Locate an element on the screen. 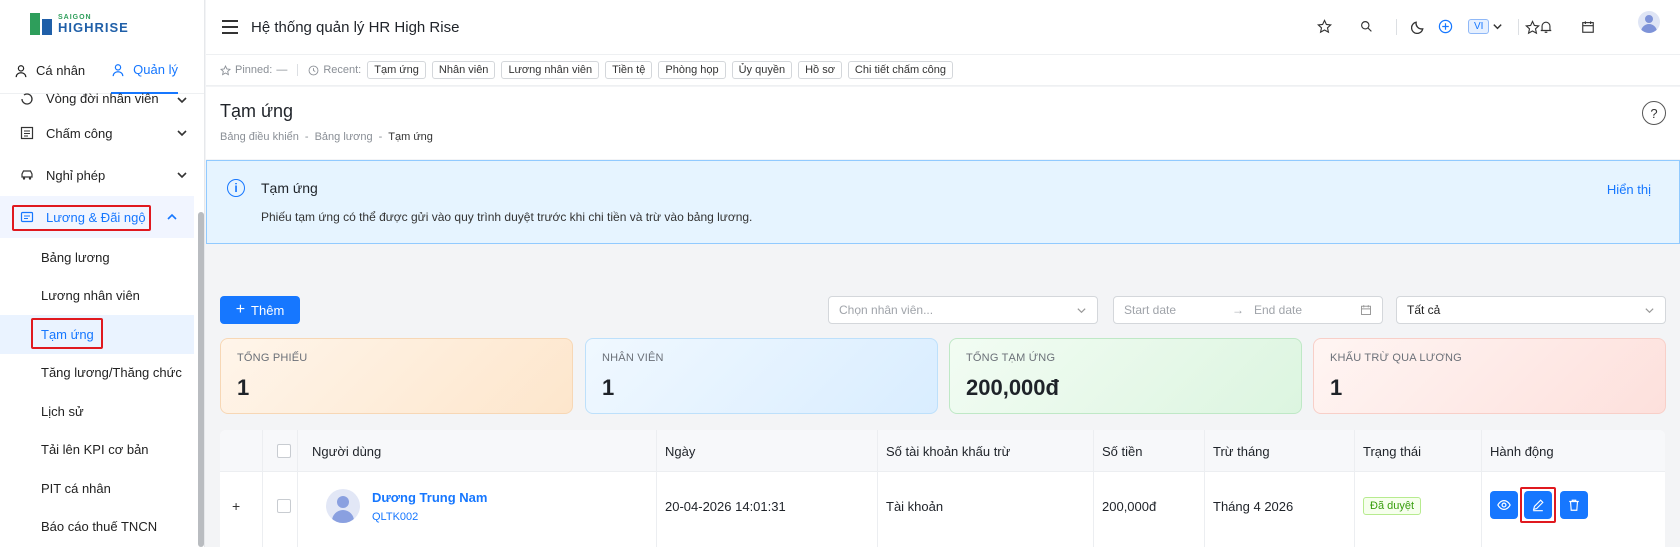  delete-button is located at coordinates (1574, 505).